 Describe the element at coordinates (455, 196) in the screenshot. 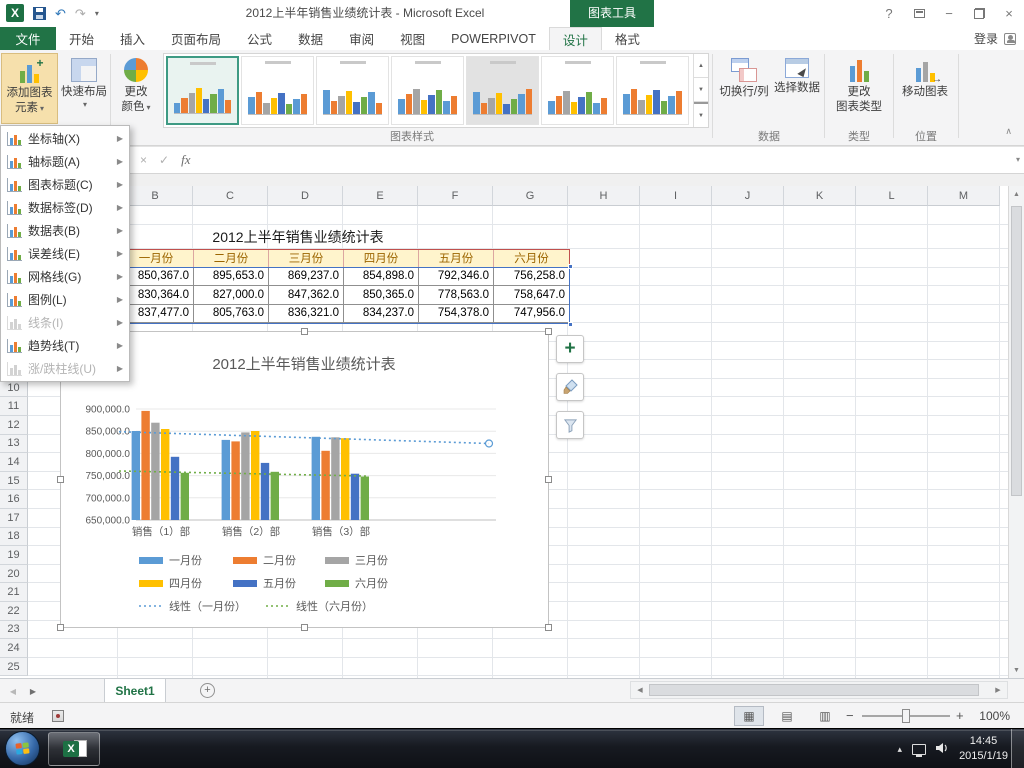

I see `column-header-F: F` at that location.